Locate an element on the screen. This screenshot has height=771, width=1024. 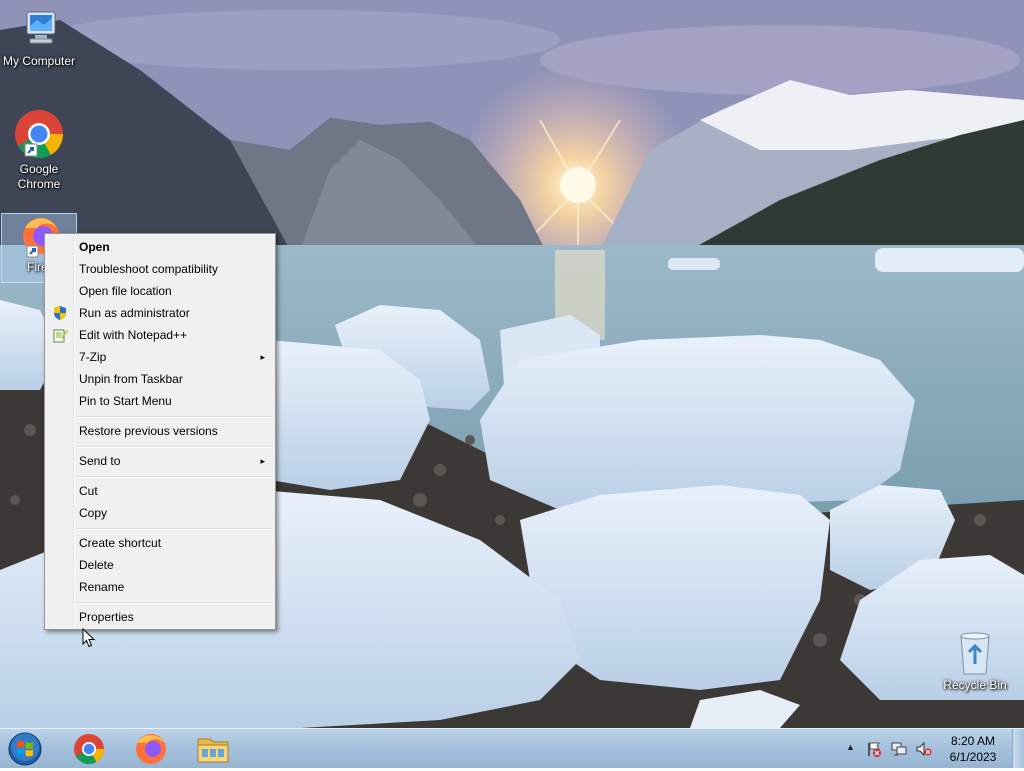
firefox-icon is located at coordinates (151, 749).